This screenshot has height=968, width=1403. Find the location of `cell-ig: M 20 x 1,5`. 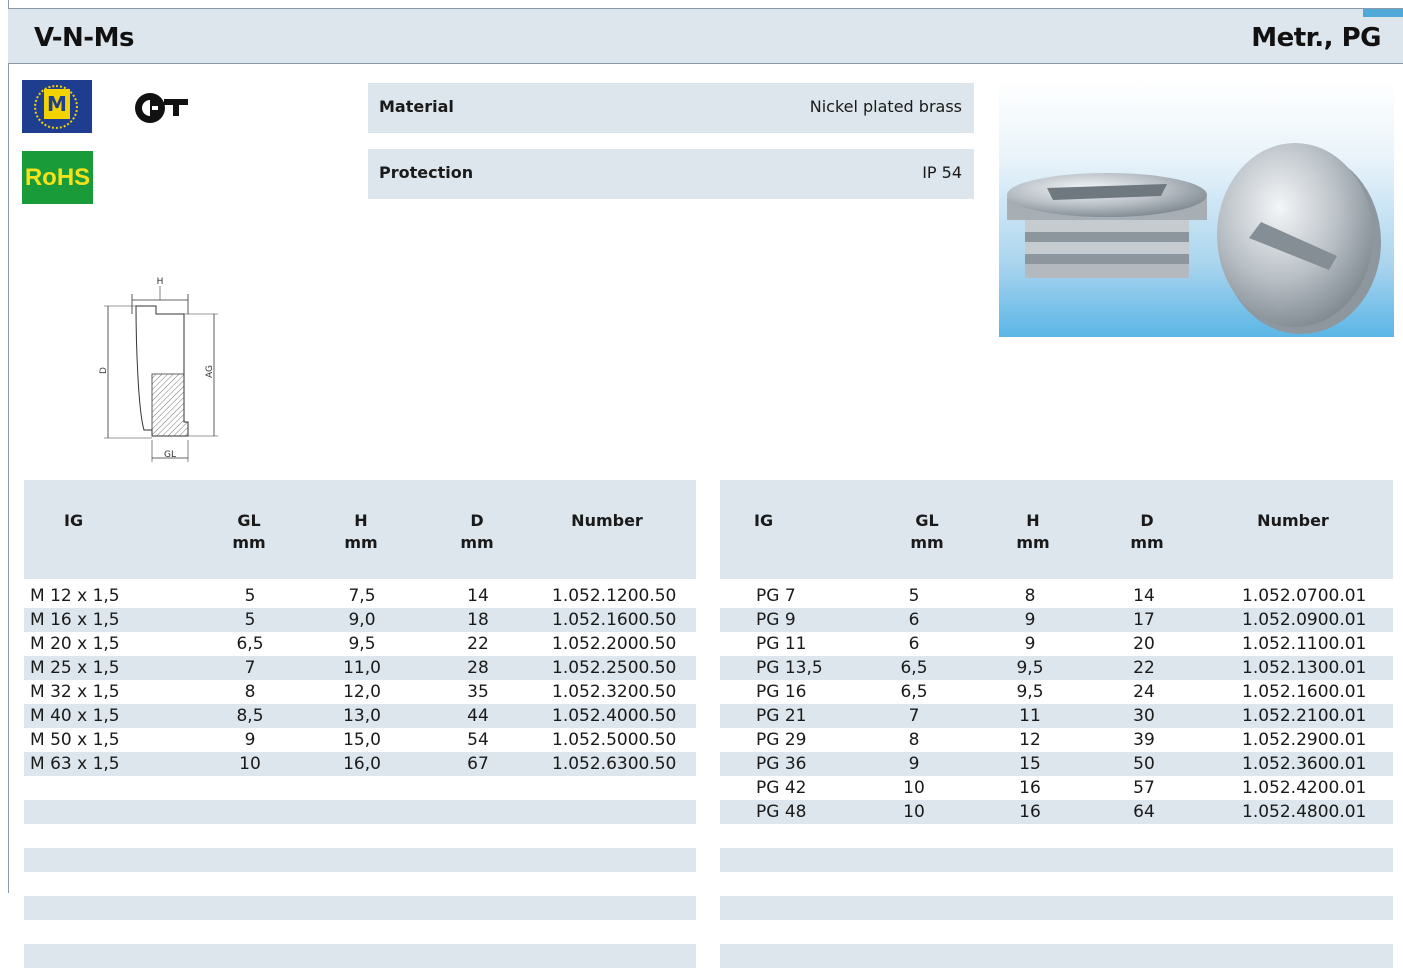

cell-ig: M 20 x 1,5 is located at coordinates (75, 644).